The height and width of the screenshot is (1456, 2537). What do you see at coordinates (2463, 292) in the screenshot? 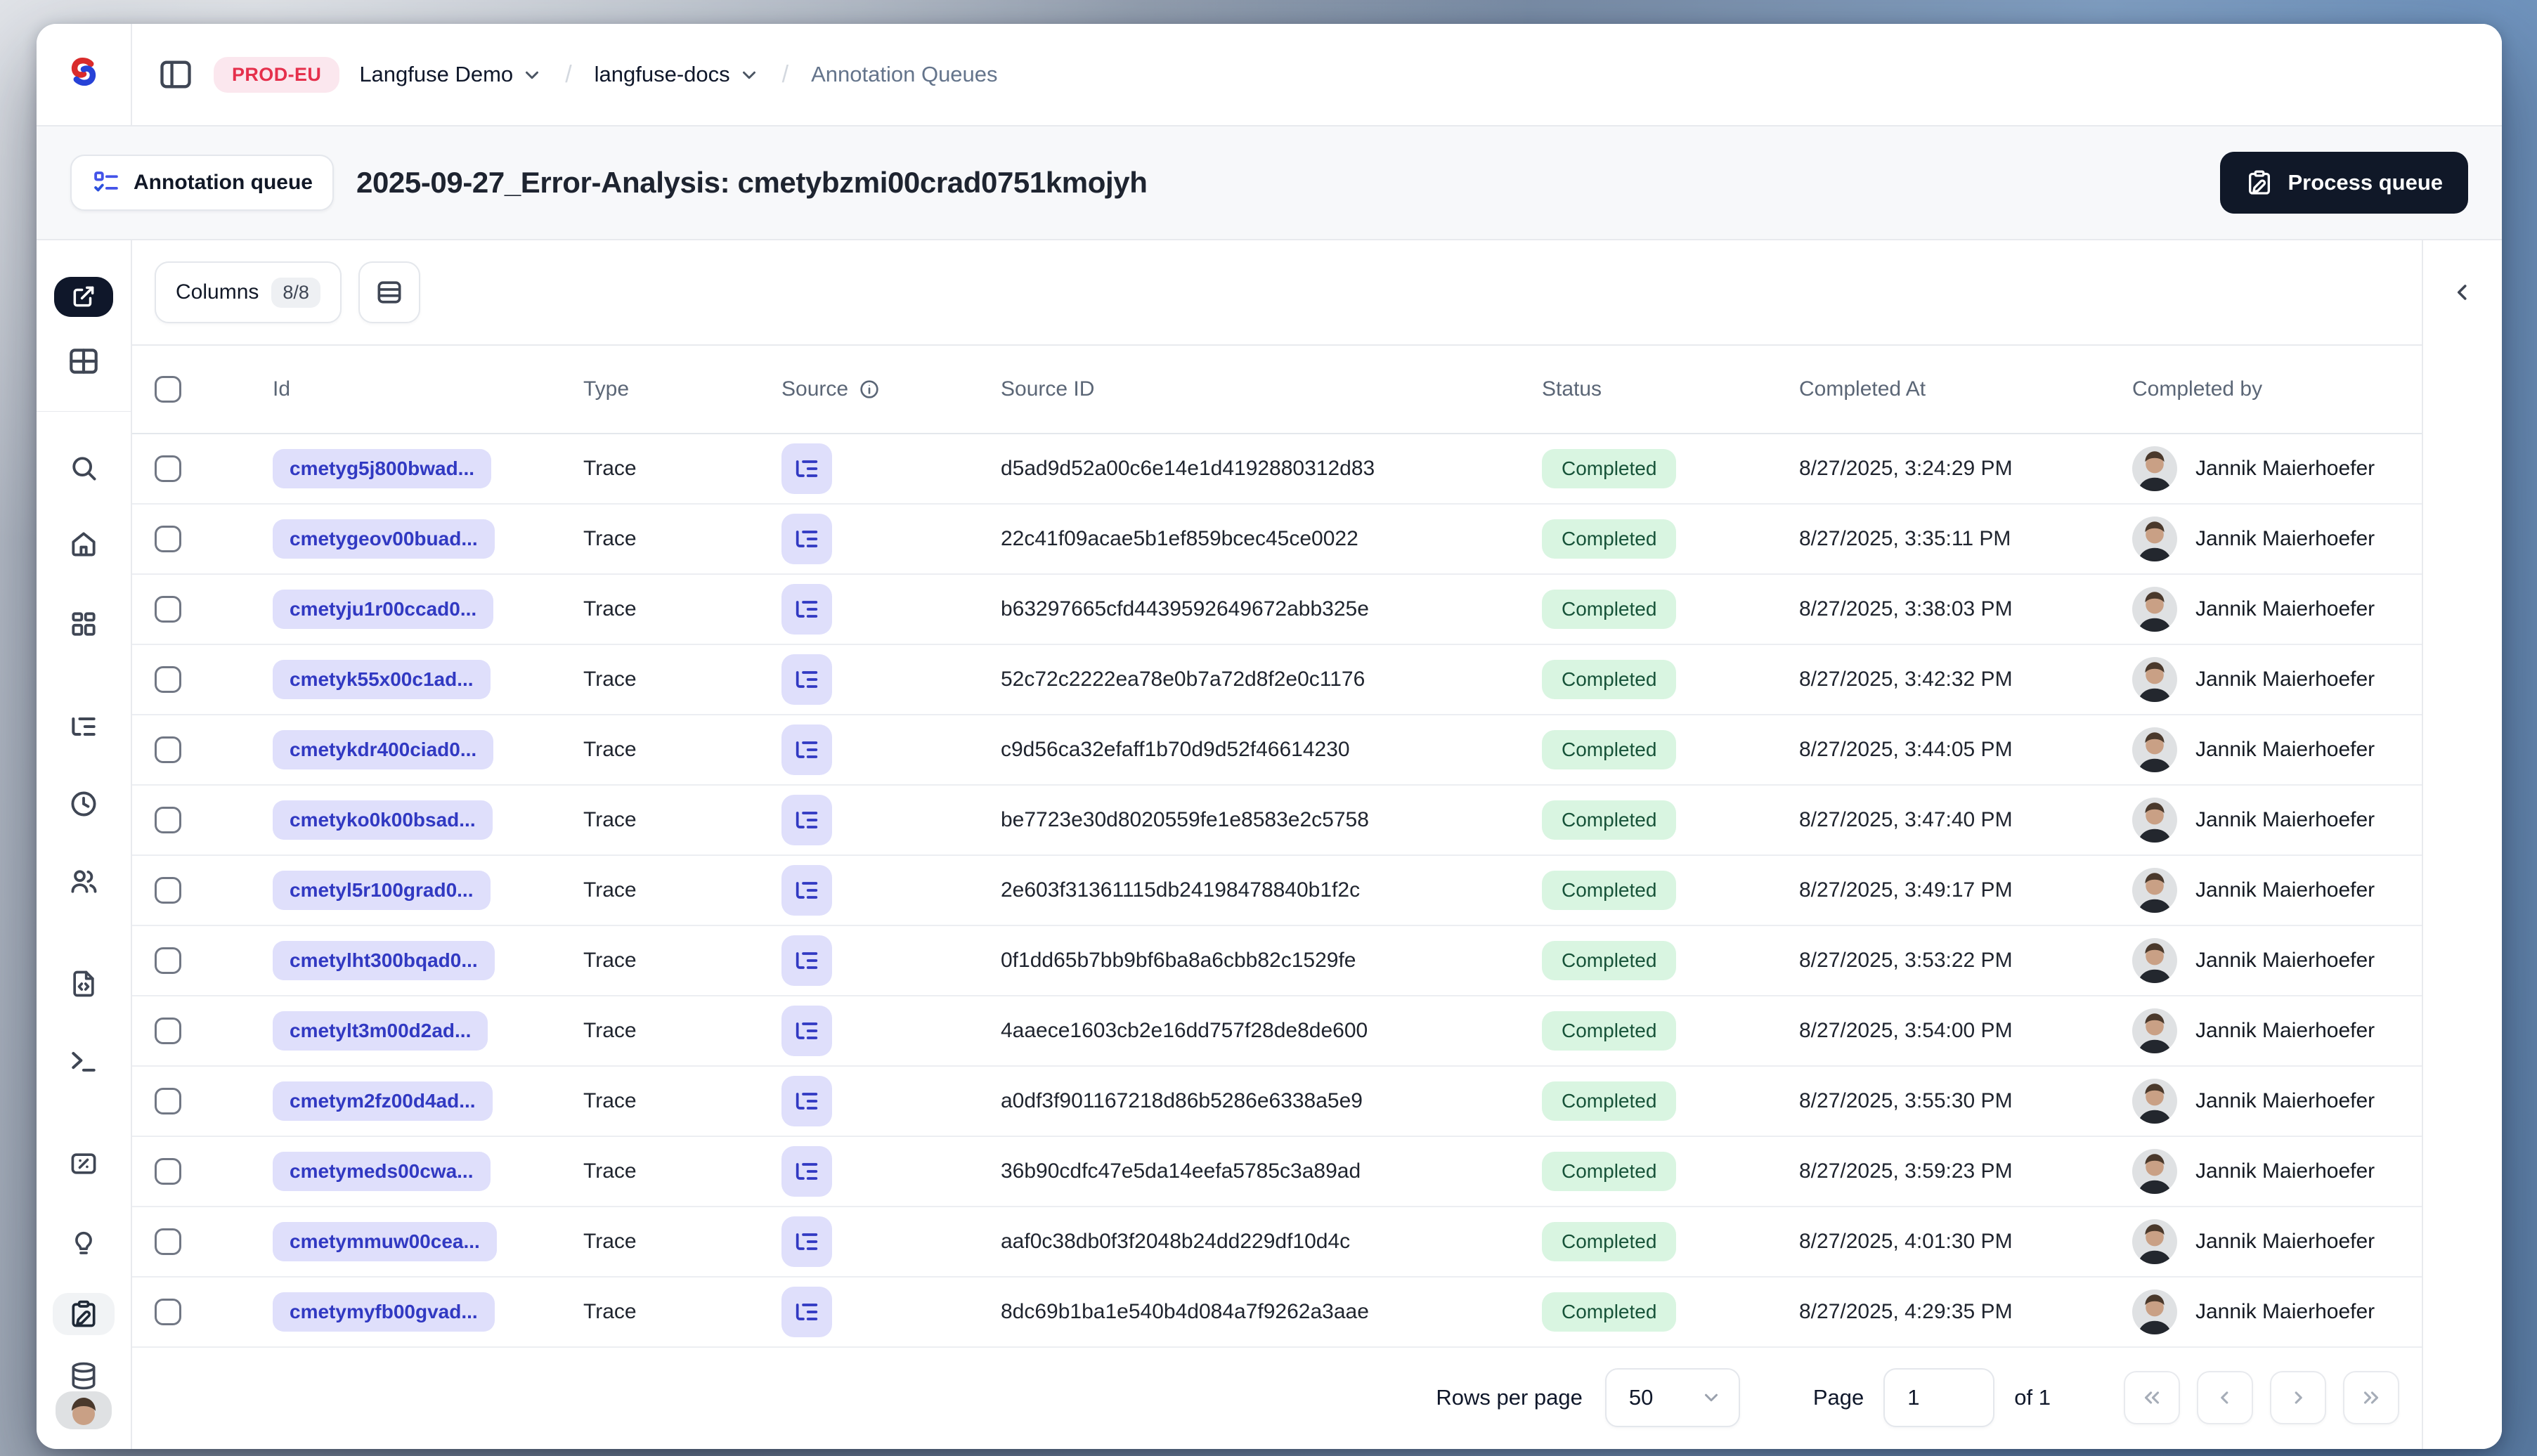
I see `collapse-panel-button` at bounding box center [2463, 292].